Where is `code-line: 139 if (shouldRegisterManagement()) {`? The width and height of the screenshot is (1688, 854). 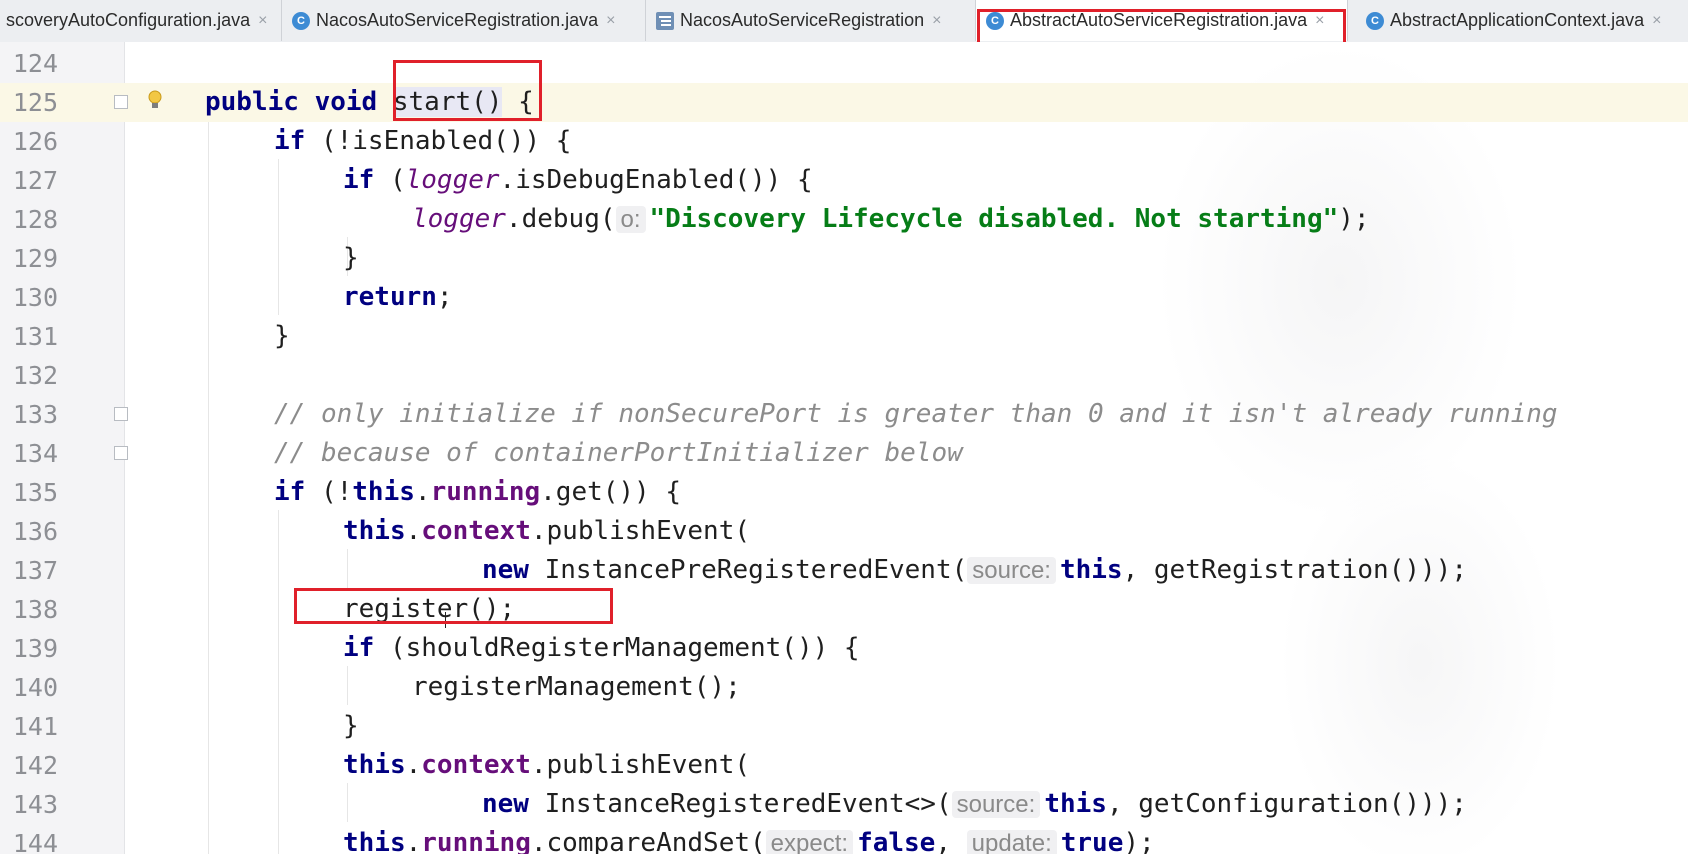 code-line: 139 if (shouldRegisterManagement()) { is located at coordinates (844, 648).